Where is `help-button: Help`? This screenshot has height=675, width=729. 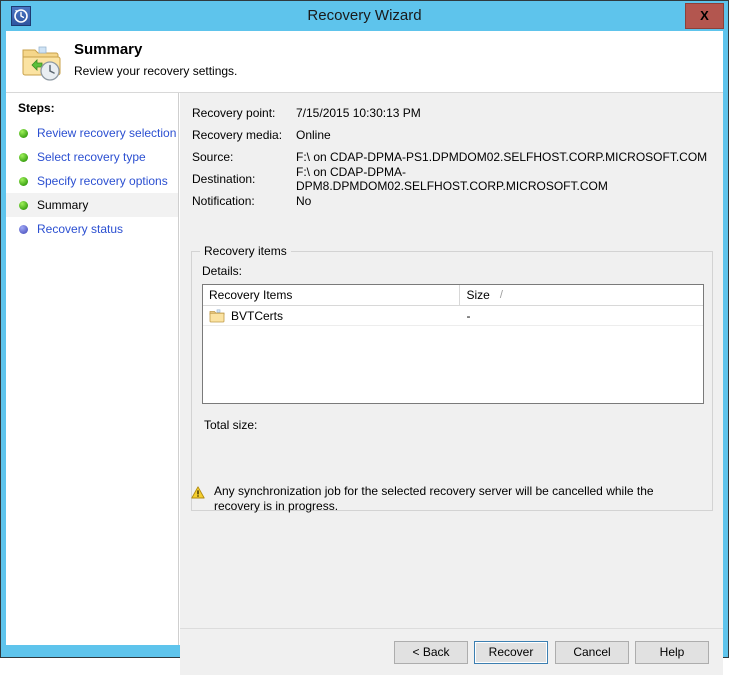 help-button: Help is located at coordinates (672, 652).